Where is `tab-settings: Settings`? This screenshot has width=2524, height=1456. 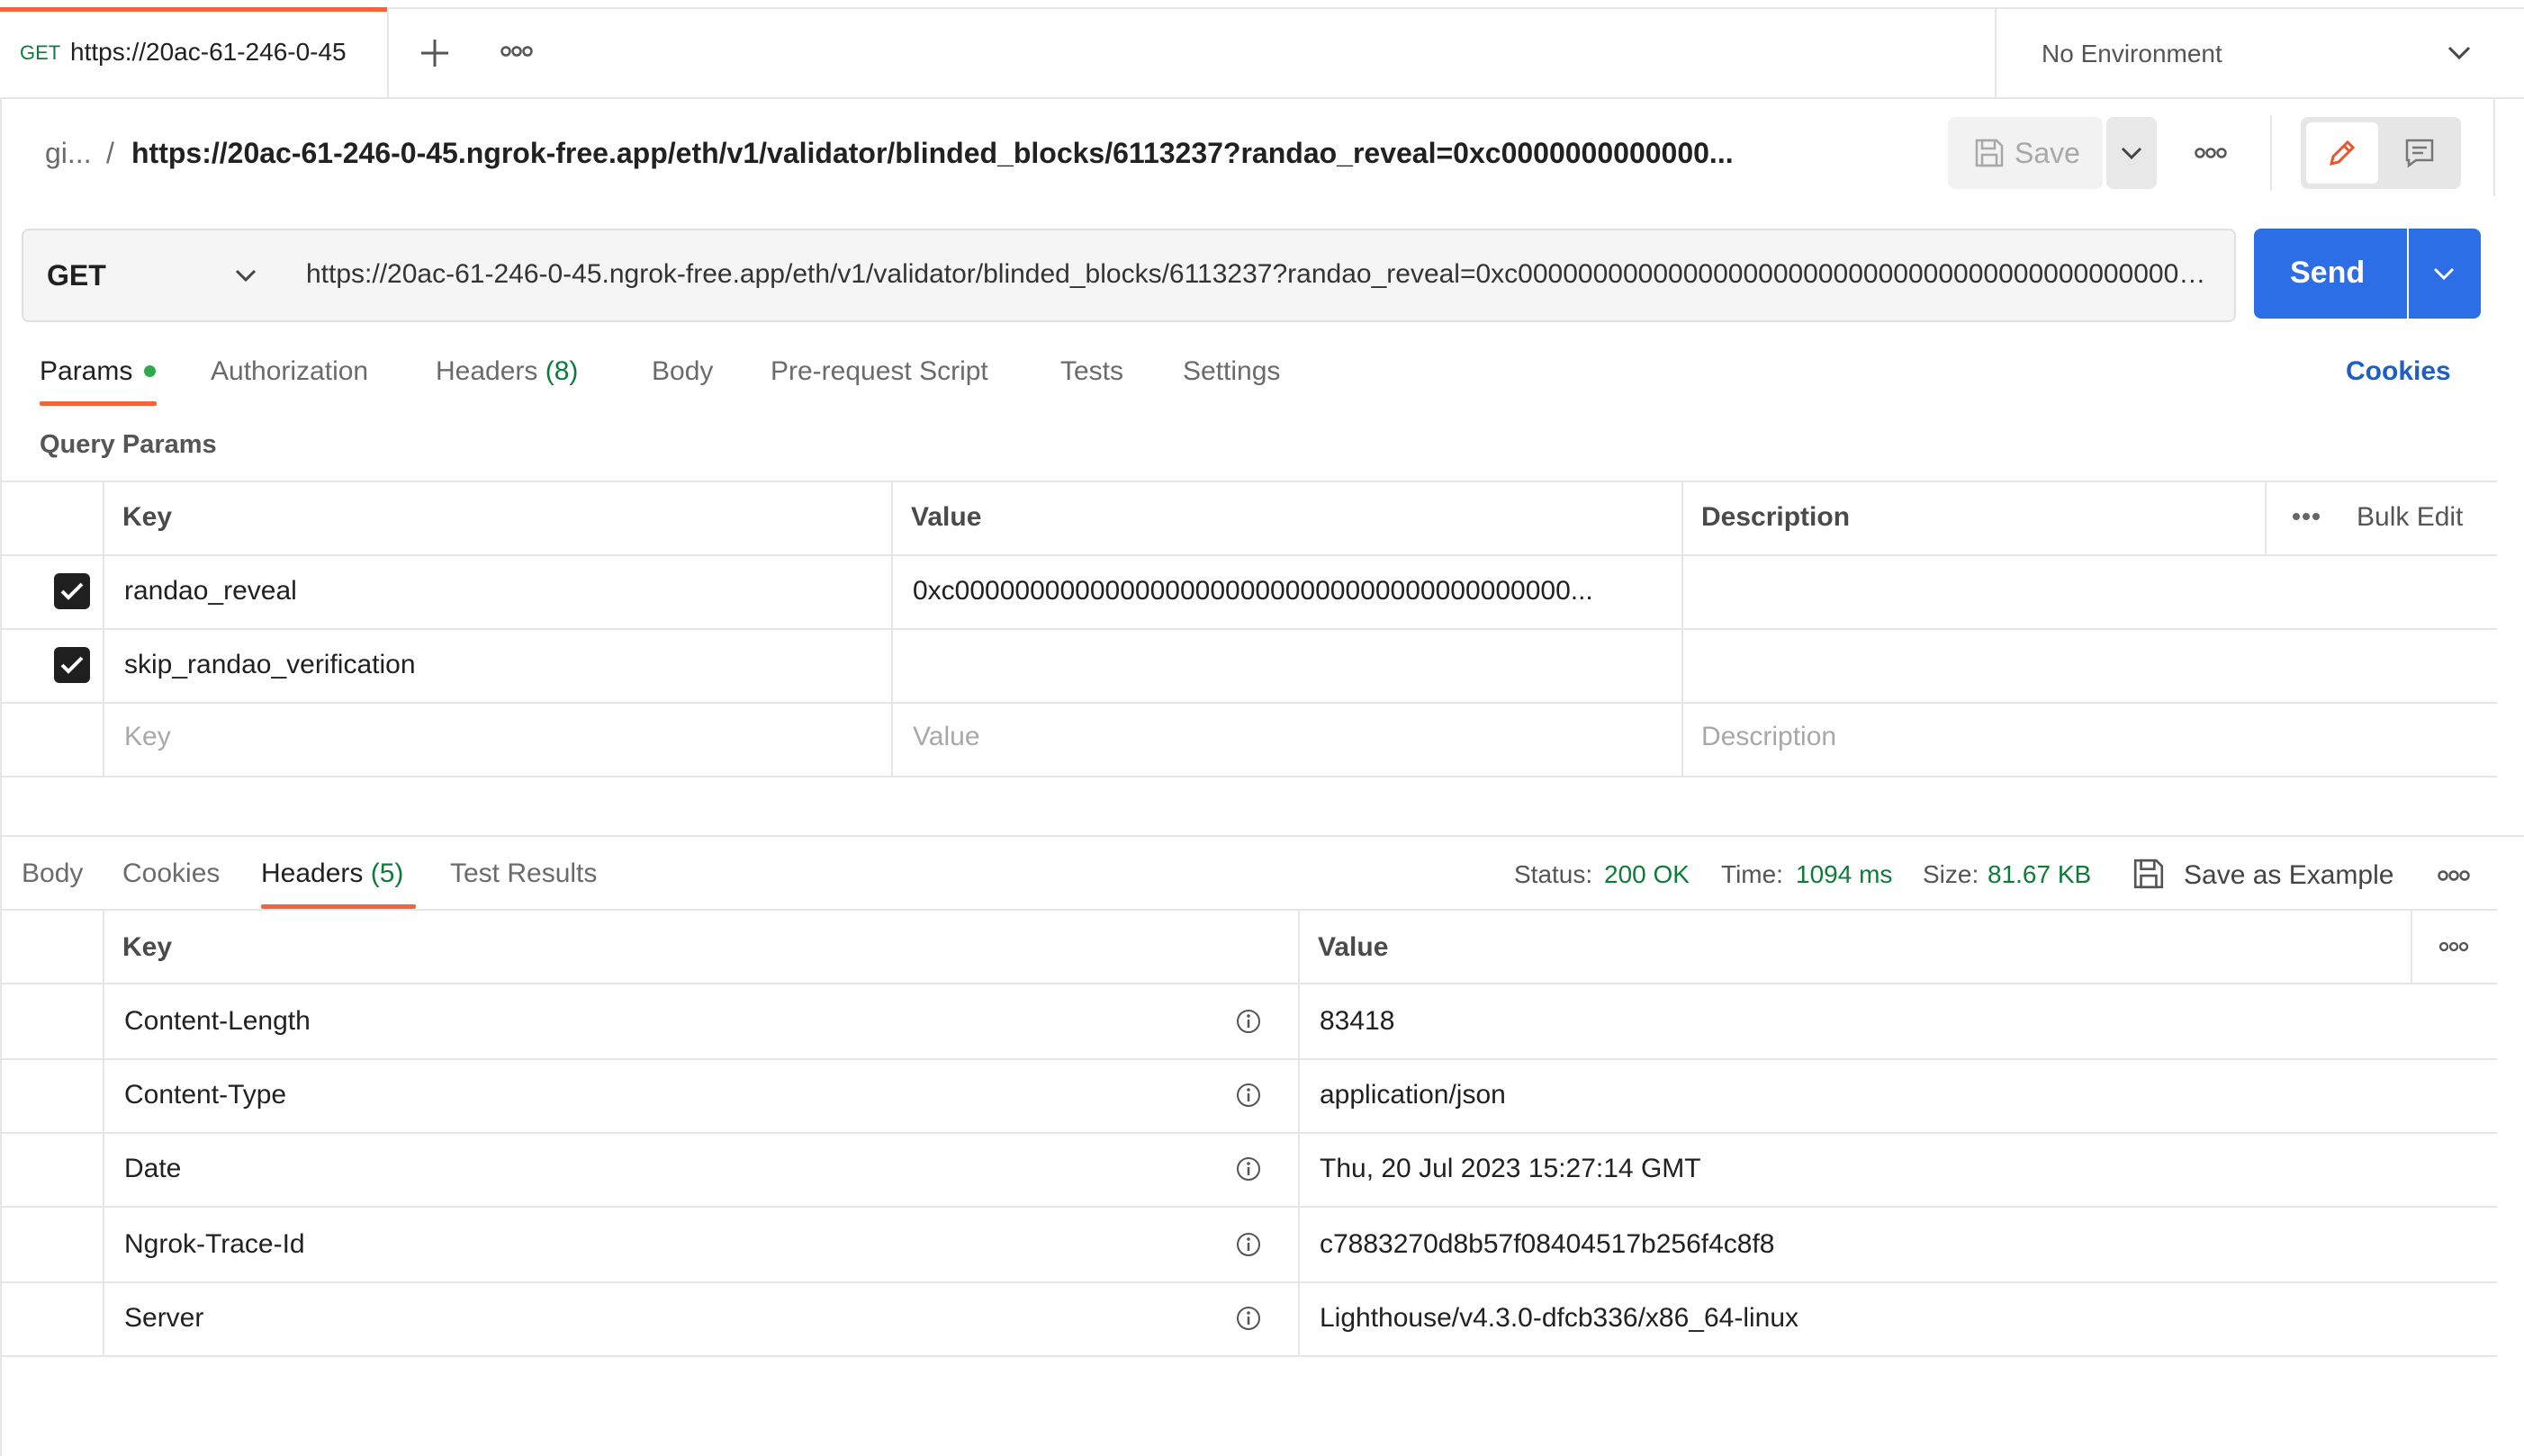
tab-settings: Settings is located at coordinates (1231, 371).